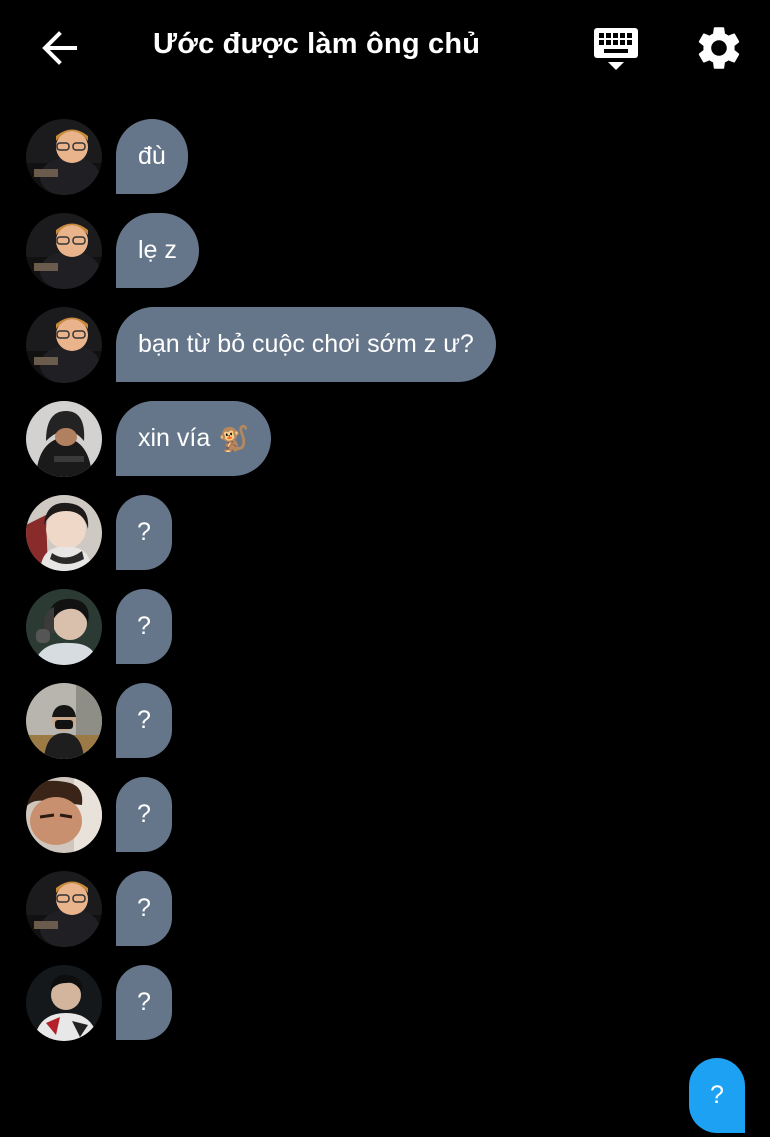  Describe the element at coordinates (107, 156) in the screenshot. I see `message-row: đù` at that location.